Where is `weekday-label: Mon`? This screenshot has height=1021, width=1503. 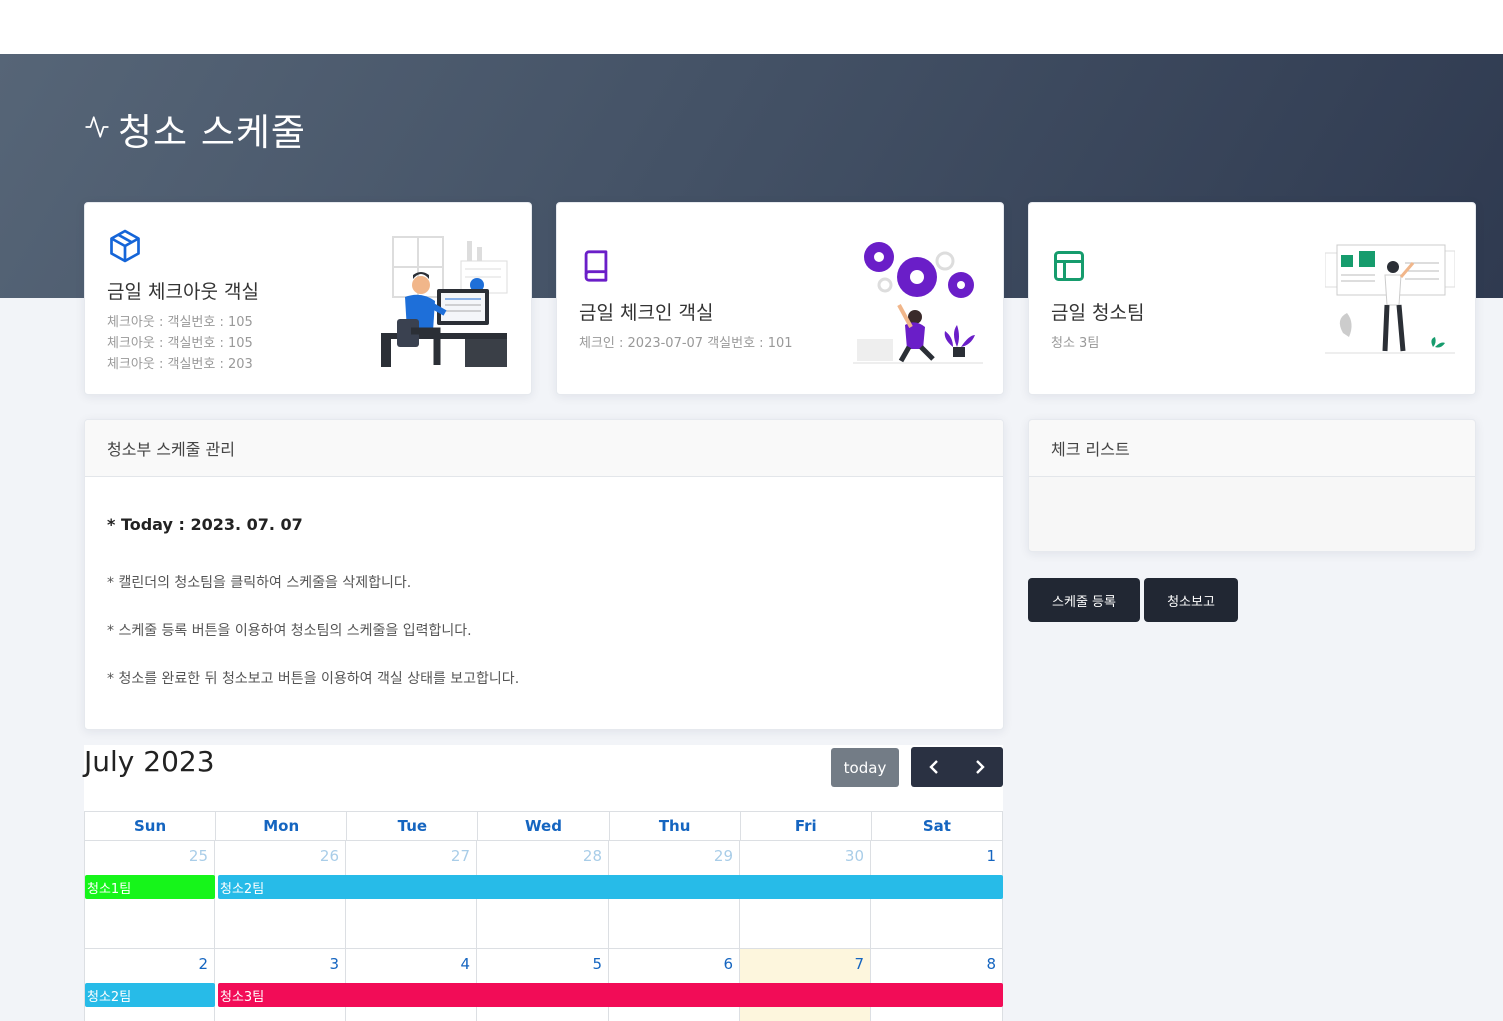
weekday-label: Mon is located at coordinates (281, 826).